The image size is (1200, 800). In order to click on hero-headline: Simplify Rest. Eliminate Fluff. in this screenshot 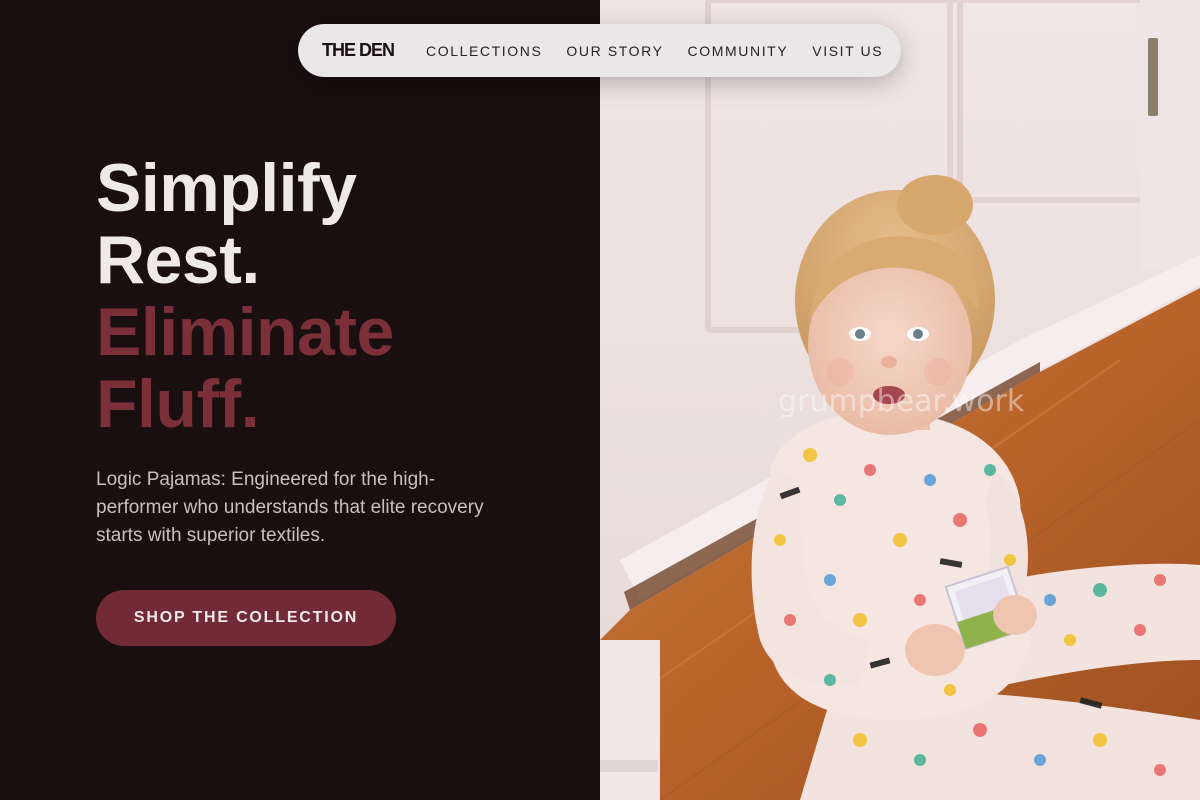, I will do `click(245, 296)`.